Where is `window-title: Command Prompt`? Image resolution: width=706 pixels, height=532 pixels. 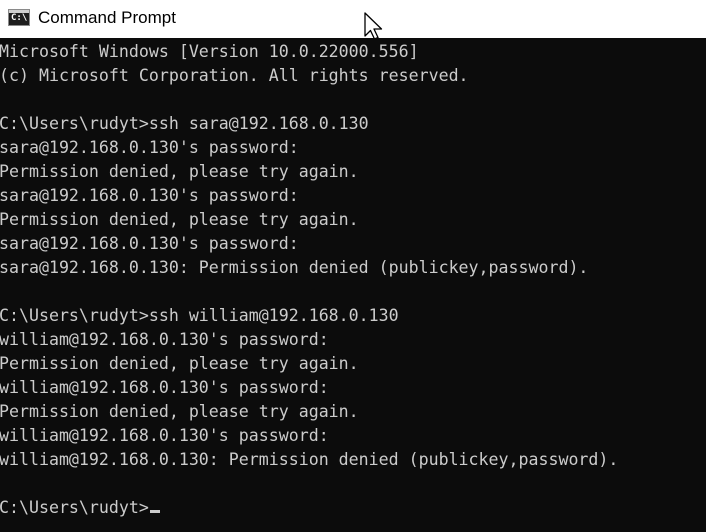 window-title: Command Prompt is located at coordinates (107, 17).